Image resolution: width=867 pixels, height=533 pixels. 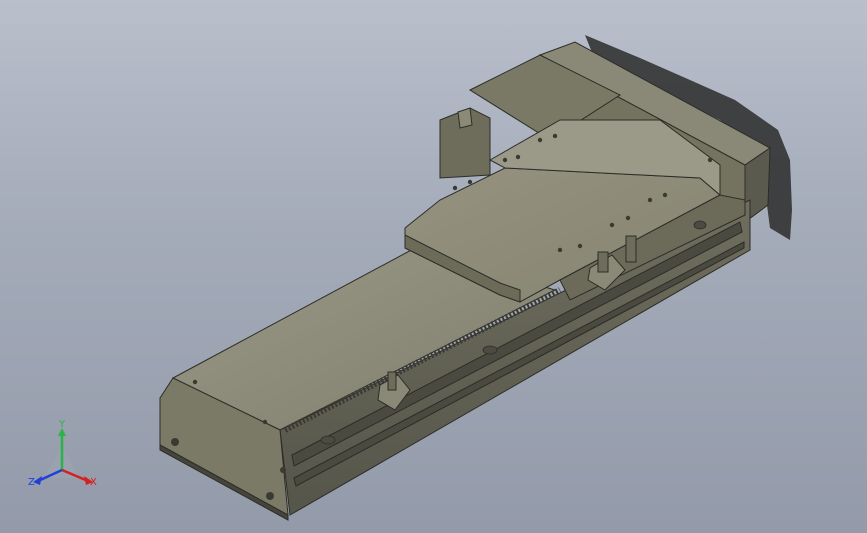 I want to click on y-axis-label: Y, so click(x=62, y=424).